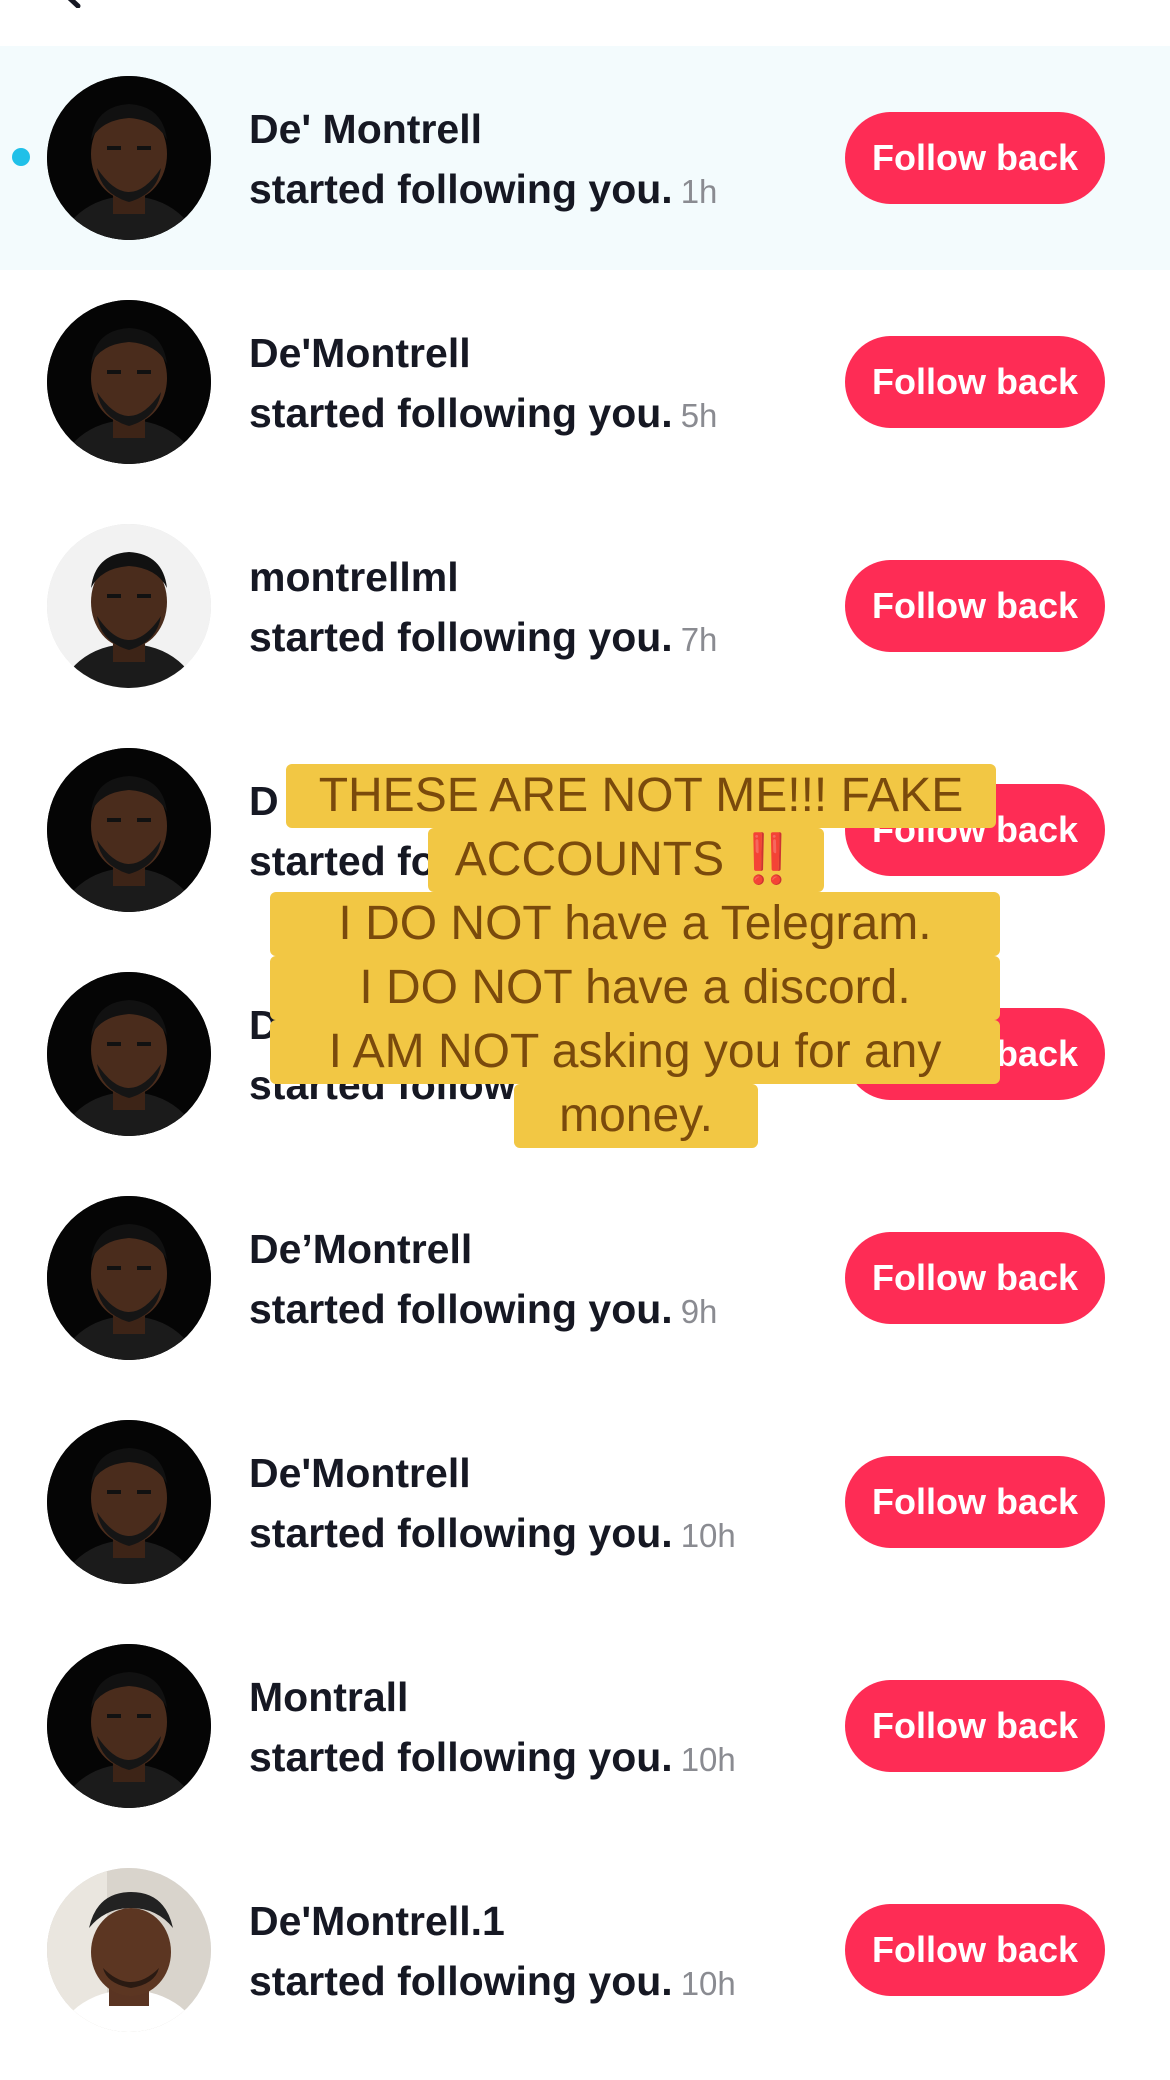 This screenshot has height=2080, width=1170. I want to click on action-text: started follow, so click(382, 1085).